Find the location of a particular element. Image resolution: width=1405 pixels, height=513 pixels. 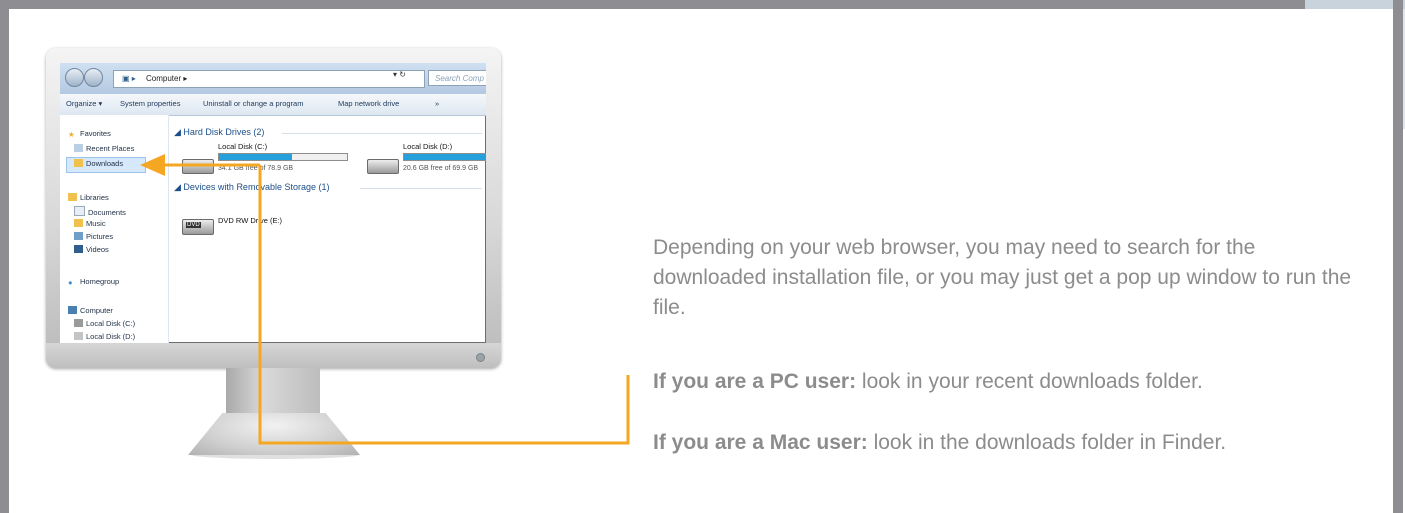

hard-disk-group-header: ◢ Hard Disk Drives (2) is located at coordinates (219, 132).